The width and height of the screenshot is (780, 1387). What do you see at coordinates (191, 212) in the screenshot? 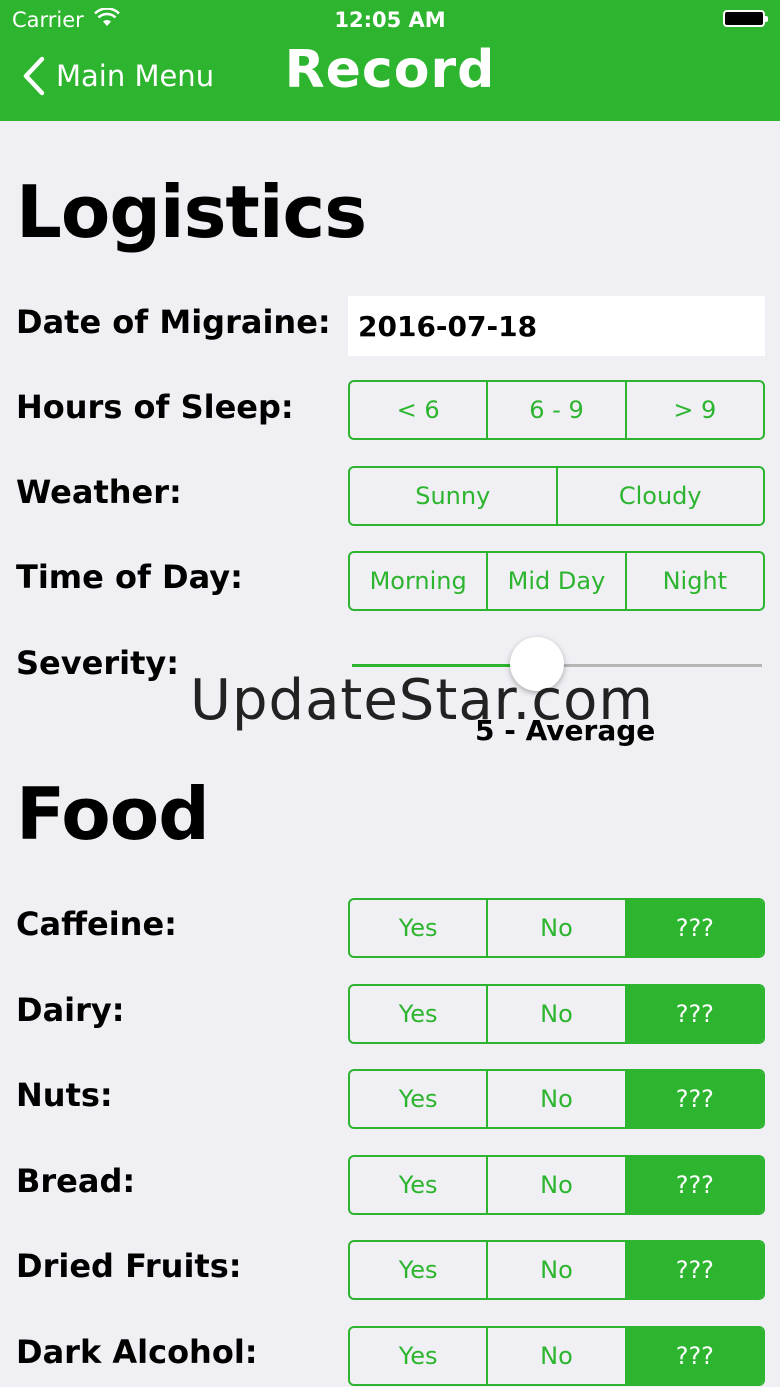
I see `logistics-heading: Logistics` at bounding box center [191, 212].